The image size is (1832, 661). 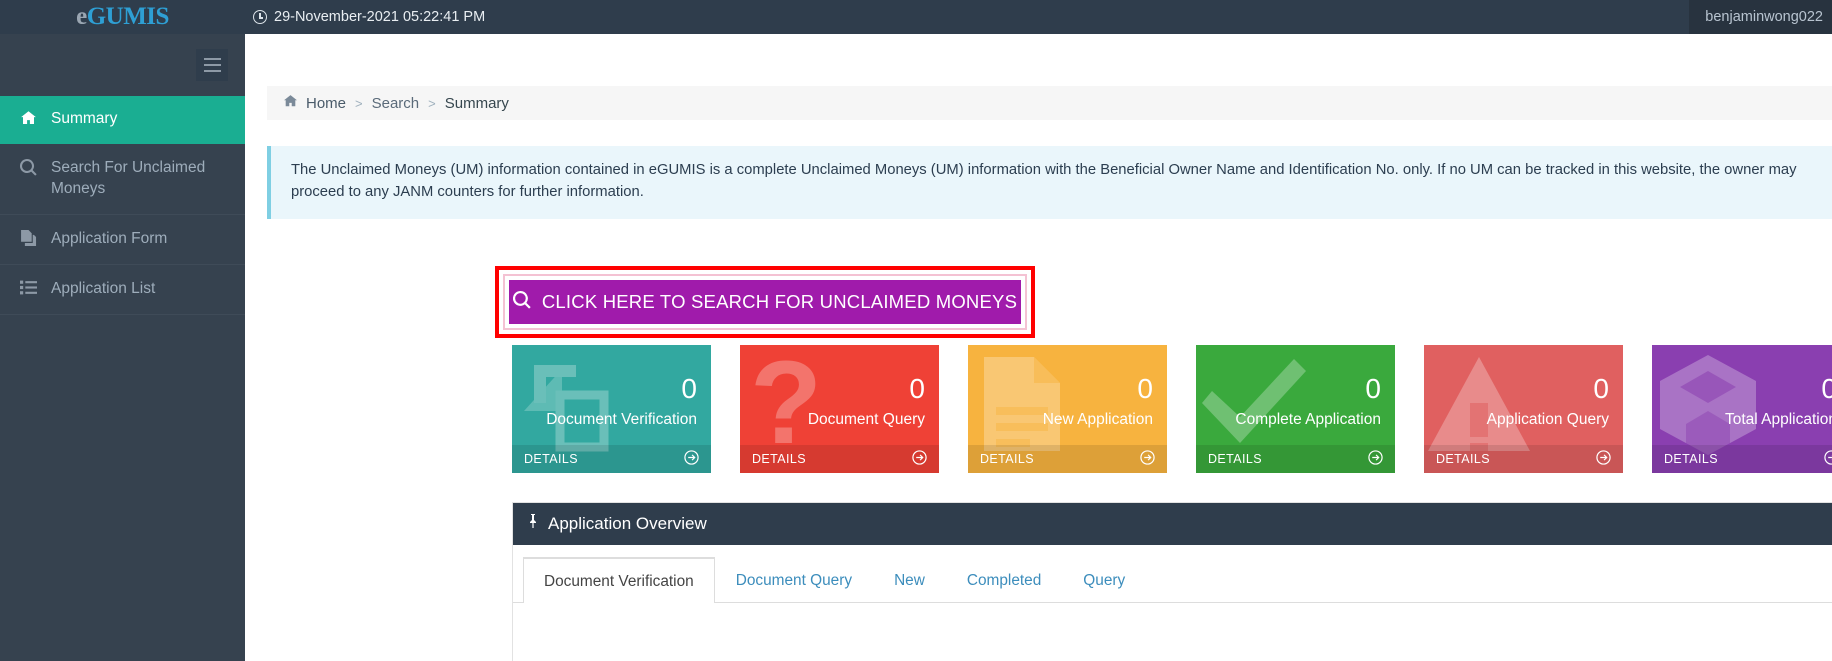 What do you see at coordinates (621, 419) in the screenshot?
I see `stat-card-label: Document Verification` at bounding box center [621, 419].